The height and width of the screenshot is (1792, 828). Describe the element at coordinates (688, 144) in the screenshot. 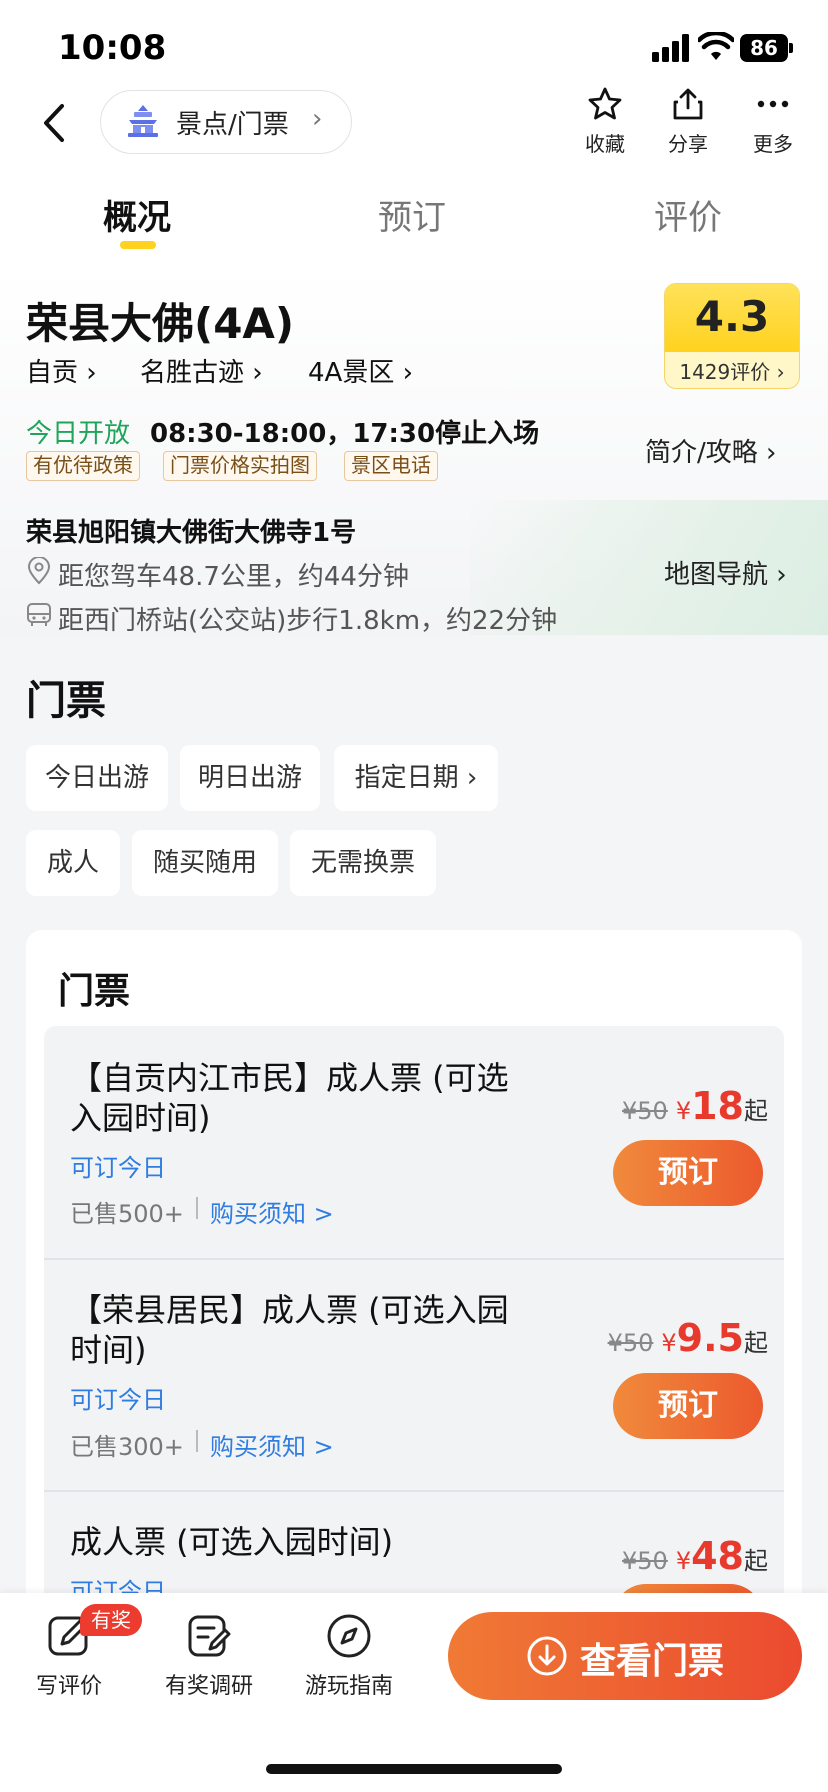

I see `share-label: 分享` at that location.